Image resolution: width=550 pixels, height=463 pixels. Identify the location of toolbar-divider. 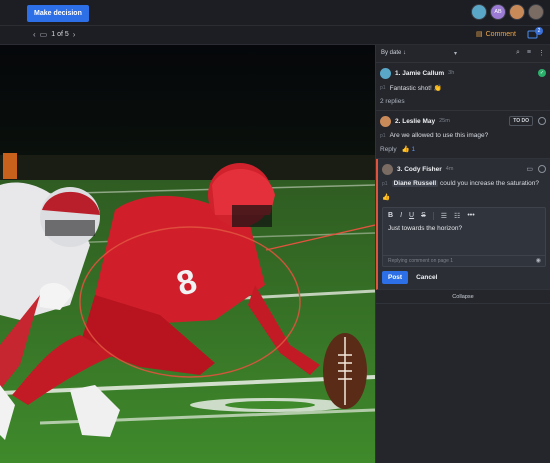
(433, 216).